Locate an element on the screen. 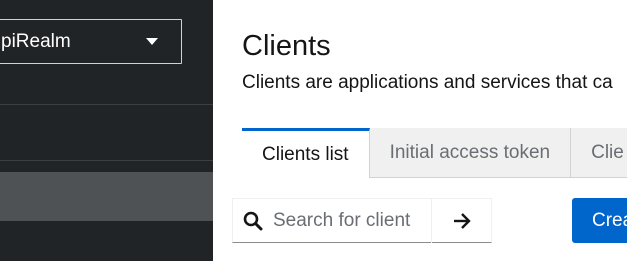 The width and height of the screenshot is (627, 261). search-icon is located at coordinates (253, 220).